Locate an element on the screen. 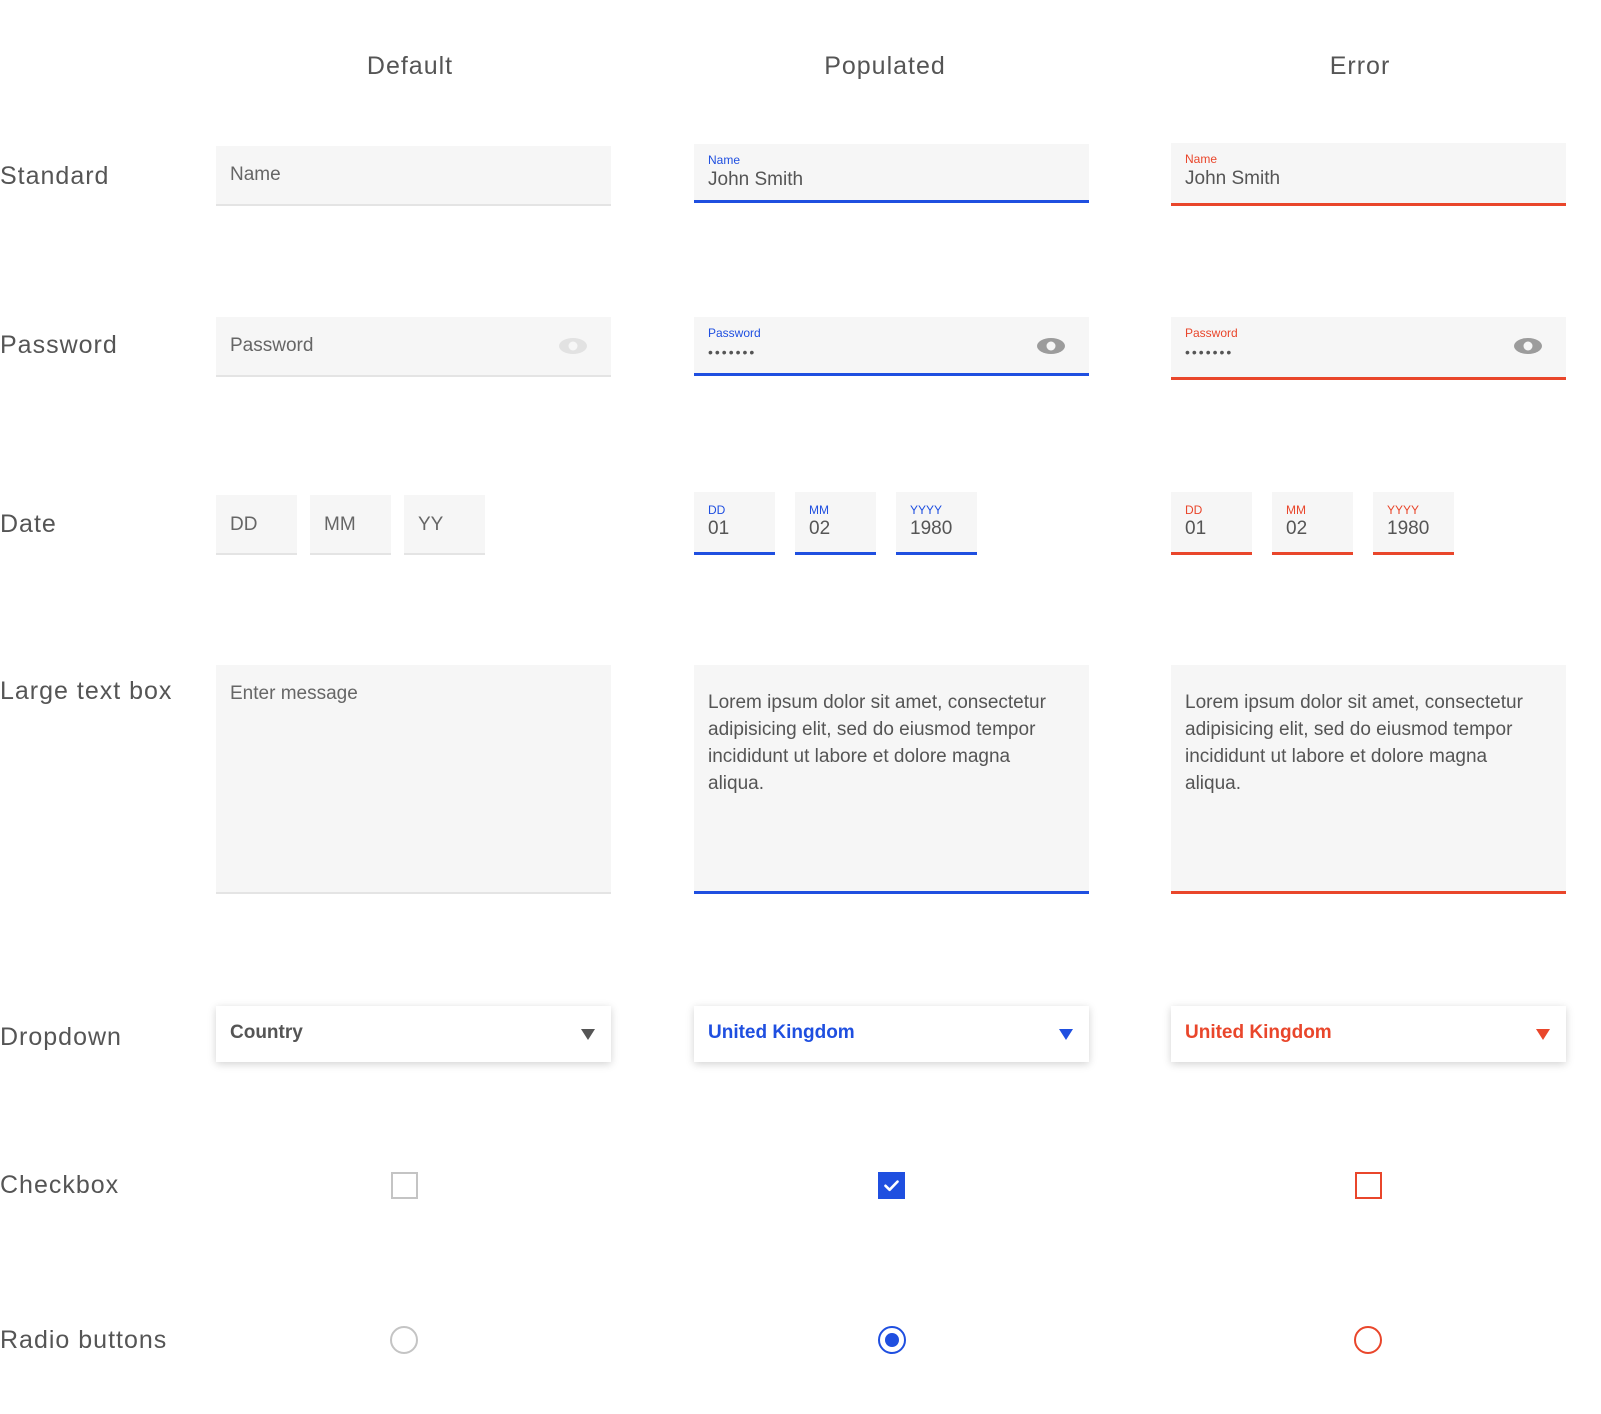  date-month-input-populated: MM 02 is located at coordinates (835, 523).